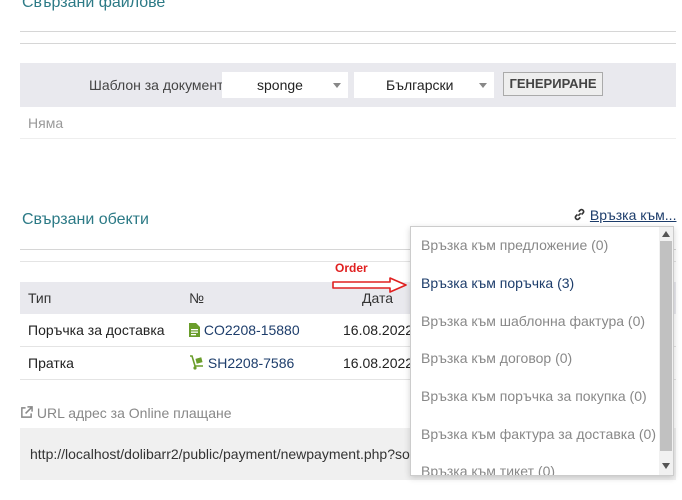 Image resolution: width=682 pixels, height=500 pixels. I want to click on annotation-arrow-icon, so click(369, 285).